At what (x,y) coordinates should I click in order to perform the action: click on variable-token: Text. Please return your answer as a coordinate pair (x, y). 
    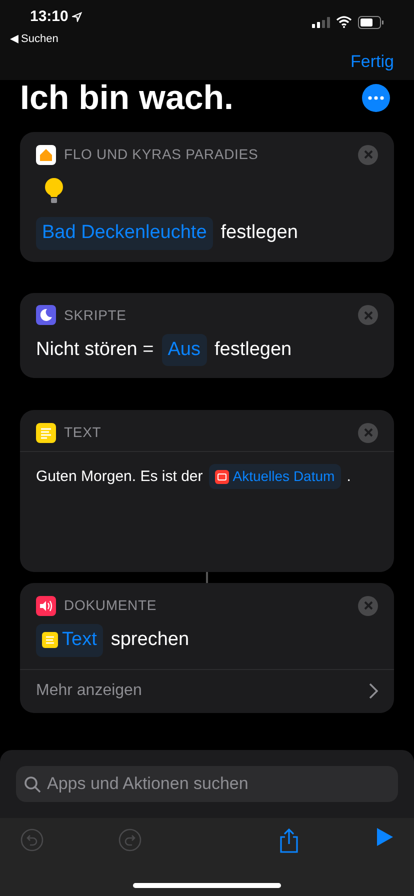
    Looking at the image, I should click on (69, 640).